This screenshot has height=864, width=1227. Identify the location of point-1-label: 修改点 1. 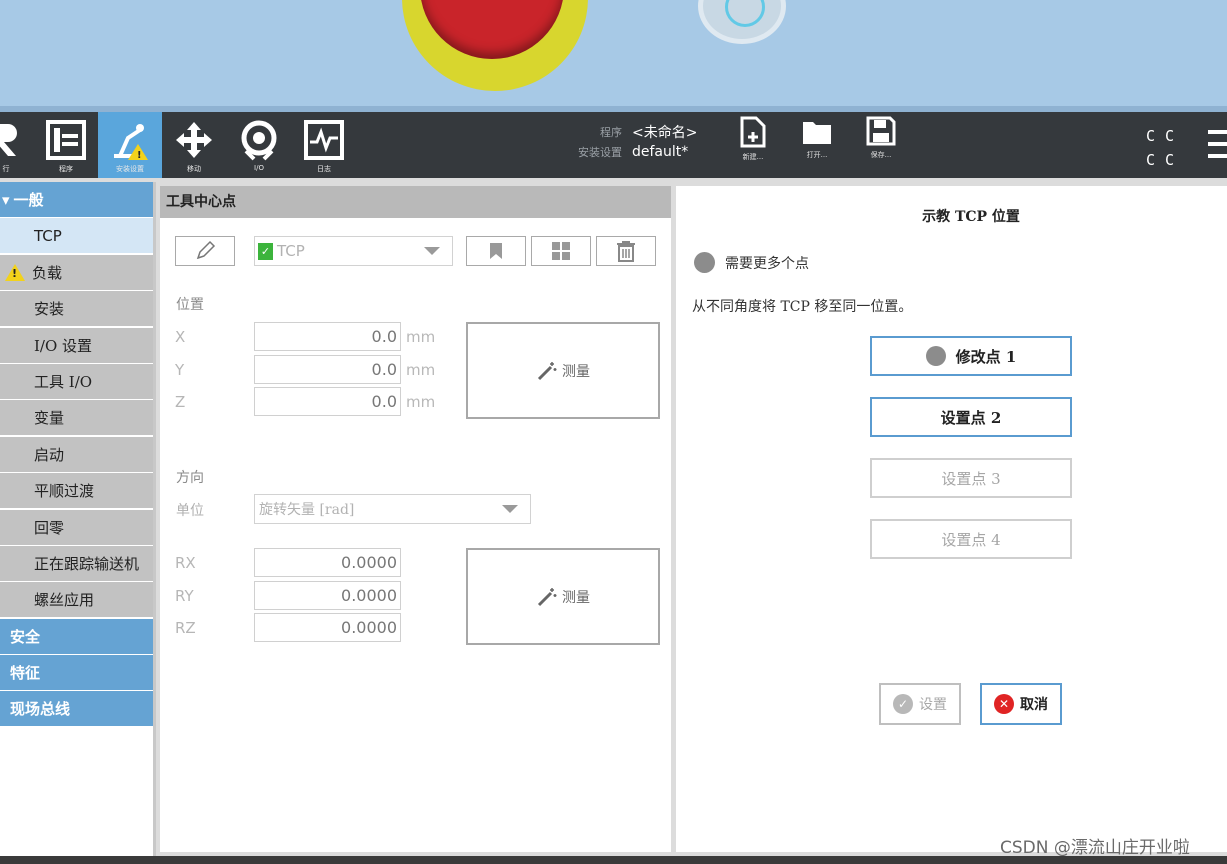
(986, 356).